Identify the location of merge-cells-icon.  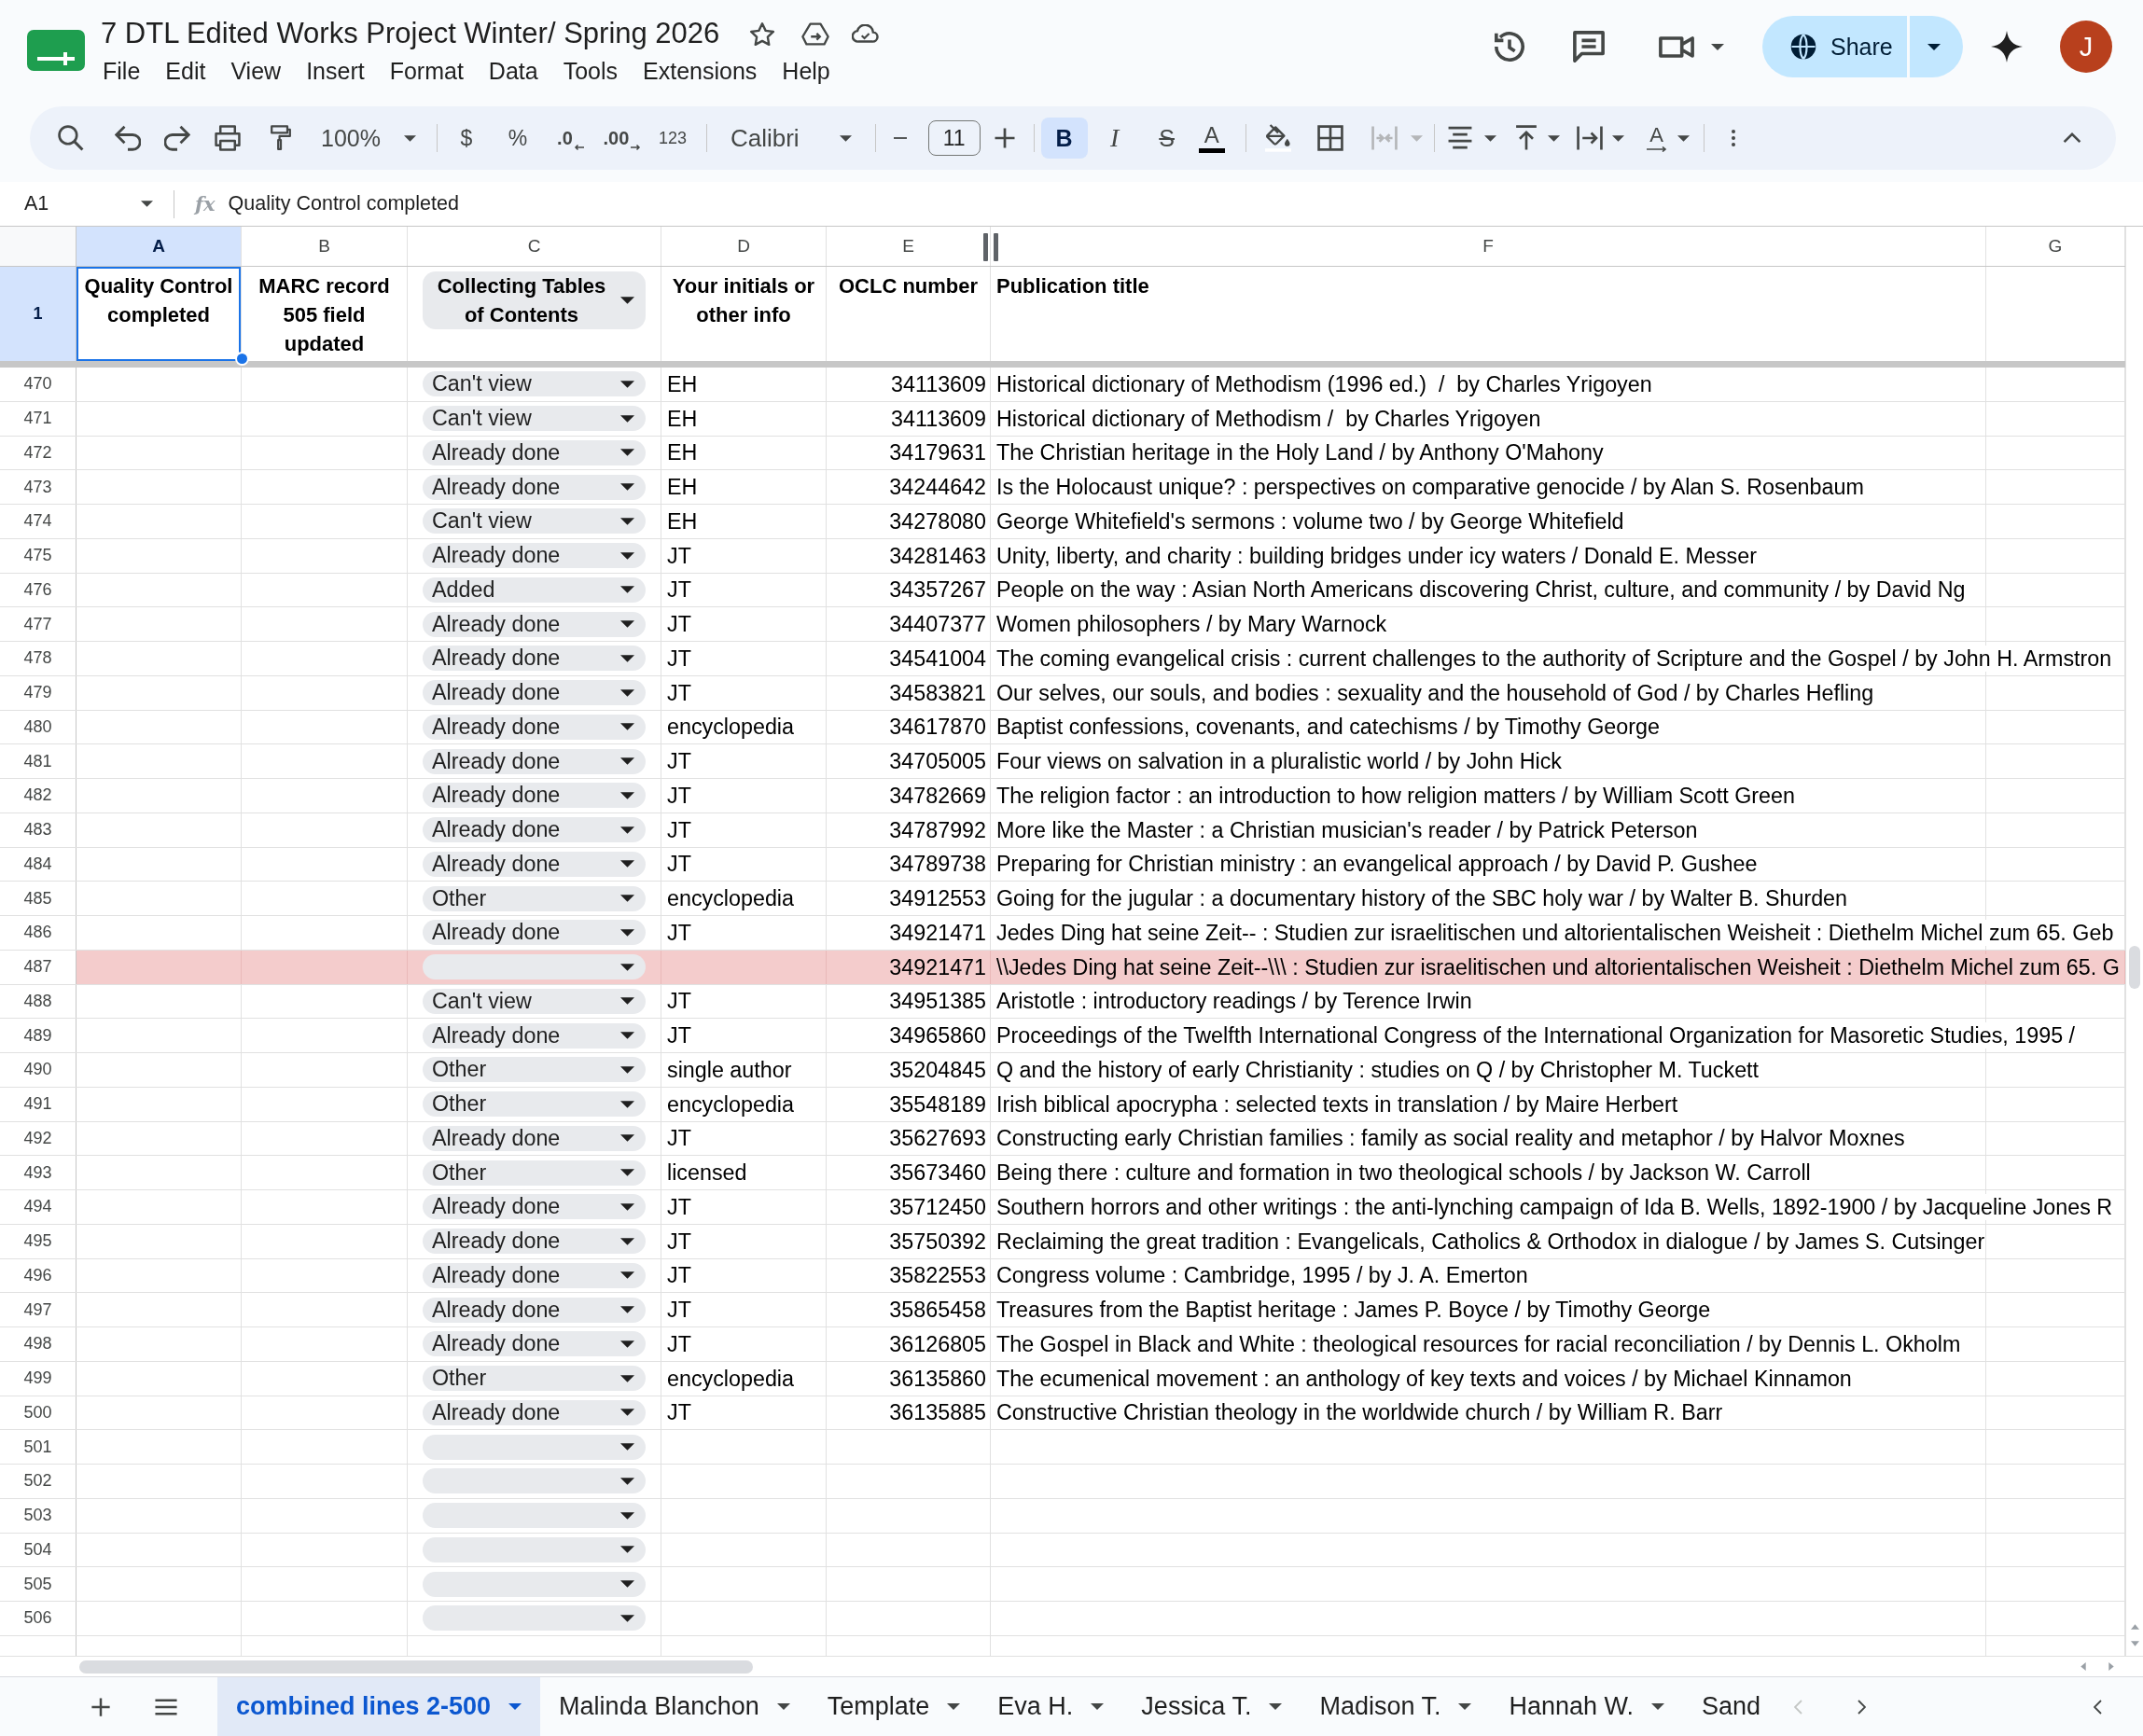
(1384, 138).